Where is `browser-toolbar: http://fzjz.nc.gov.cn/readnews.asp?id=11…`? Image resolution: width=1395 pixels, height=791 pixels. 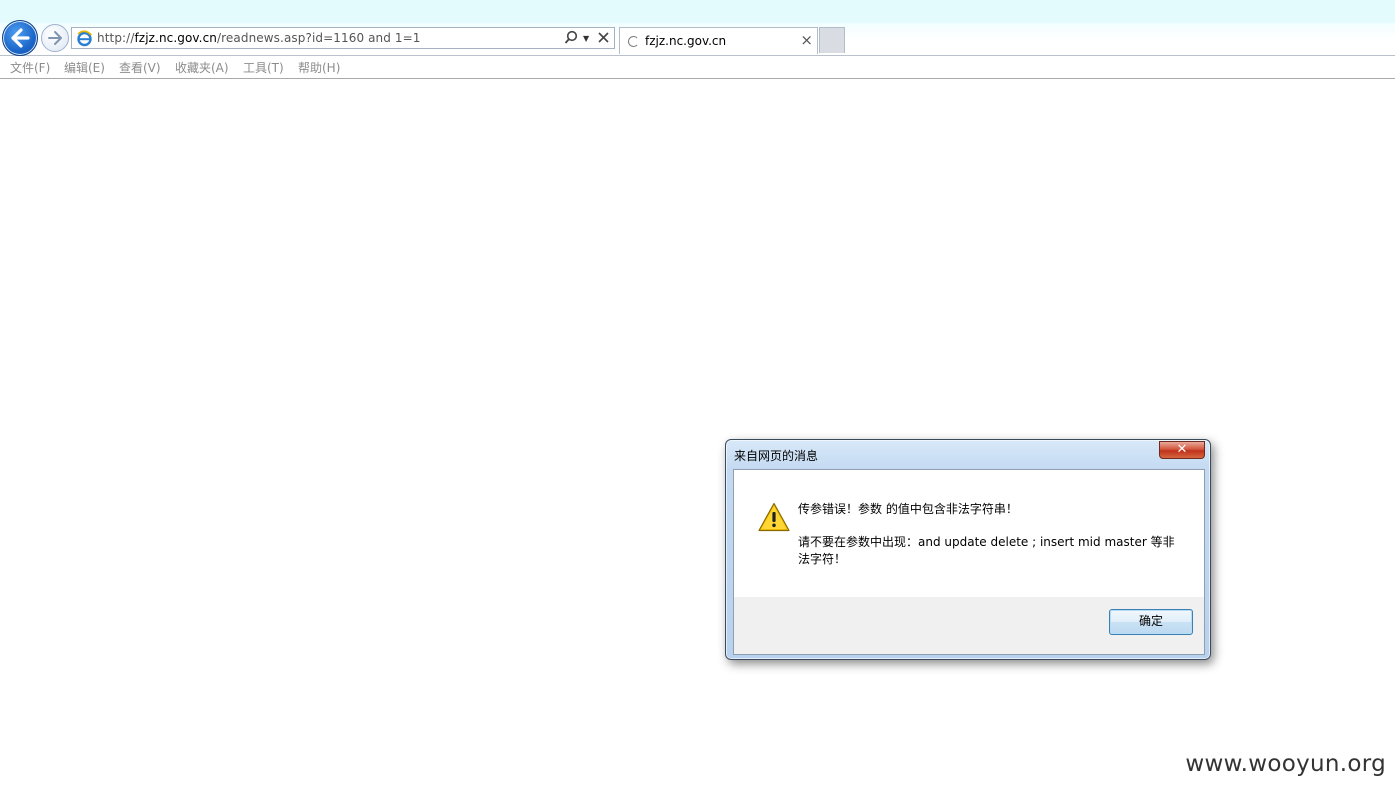 browser-toolbar: http://fzjz.nc.gov.cn/readnews.asp?id=11… is located at coordinates (697, 28).